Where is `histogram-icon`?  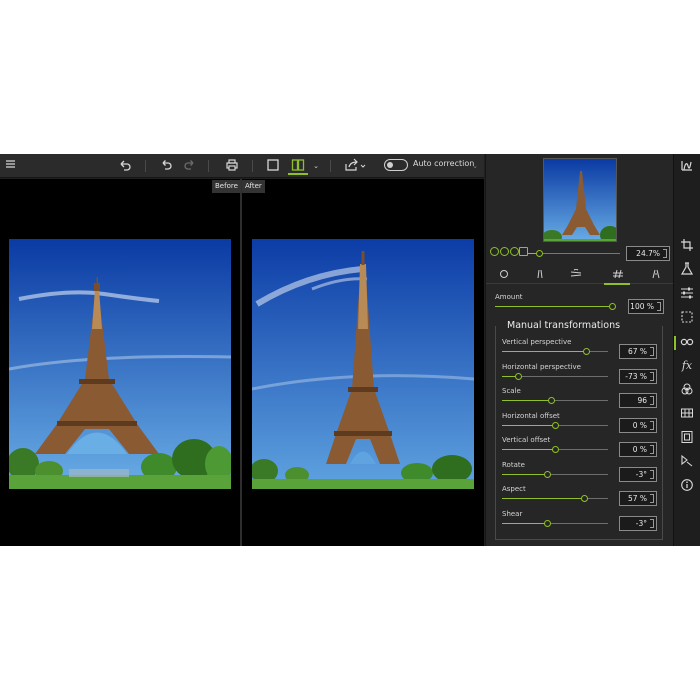 histogram-icon is located at coordinates (687, 166).